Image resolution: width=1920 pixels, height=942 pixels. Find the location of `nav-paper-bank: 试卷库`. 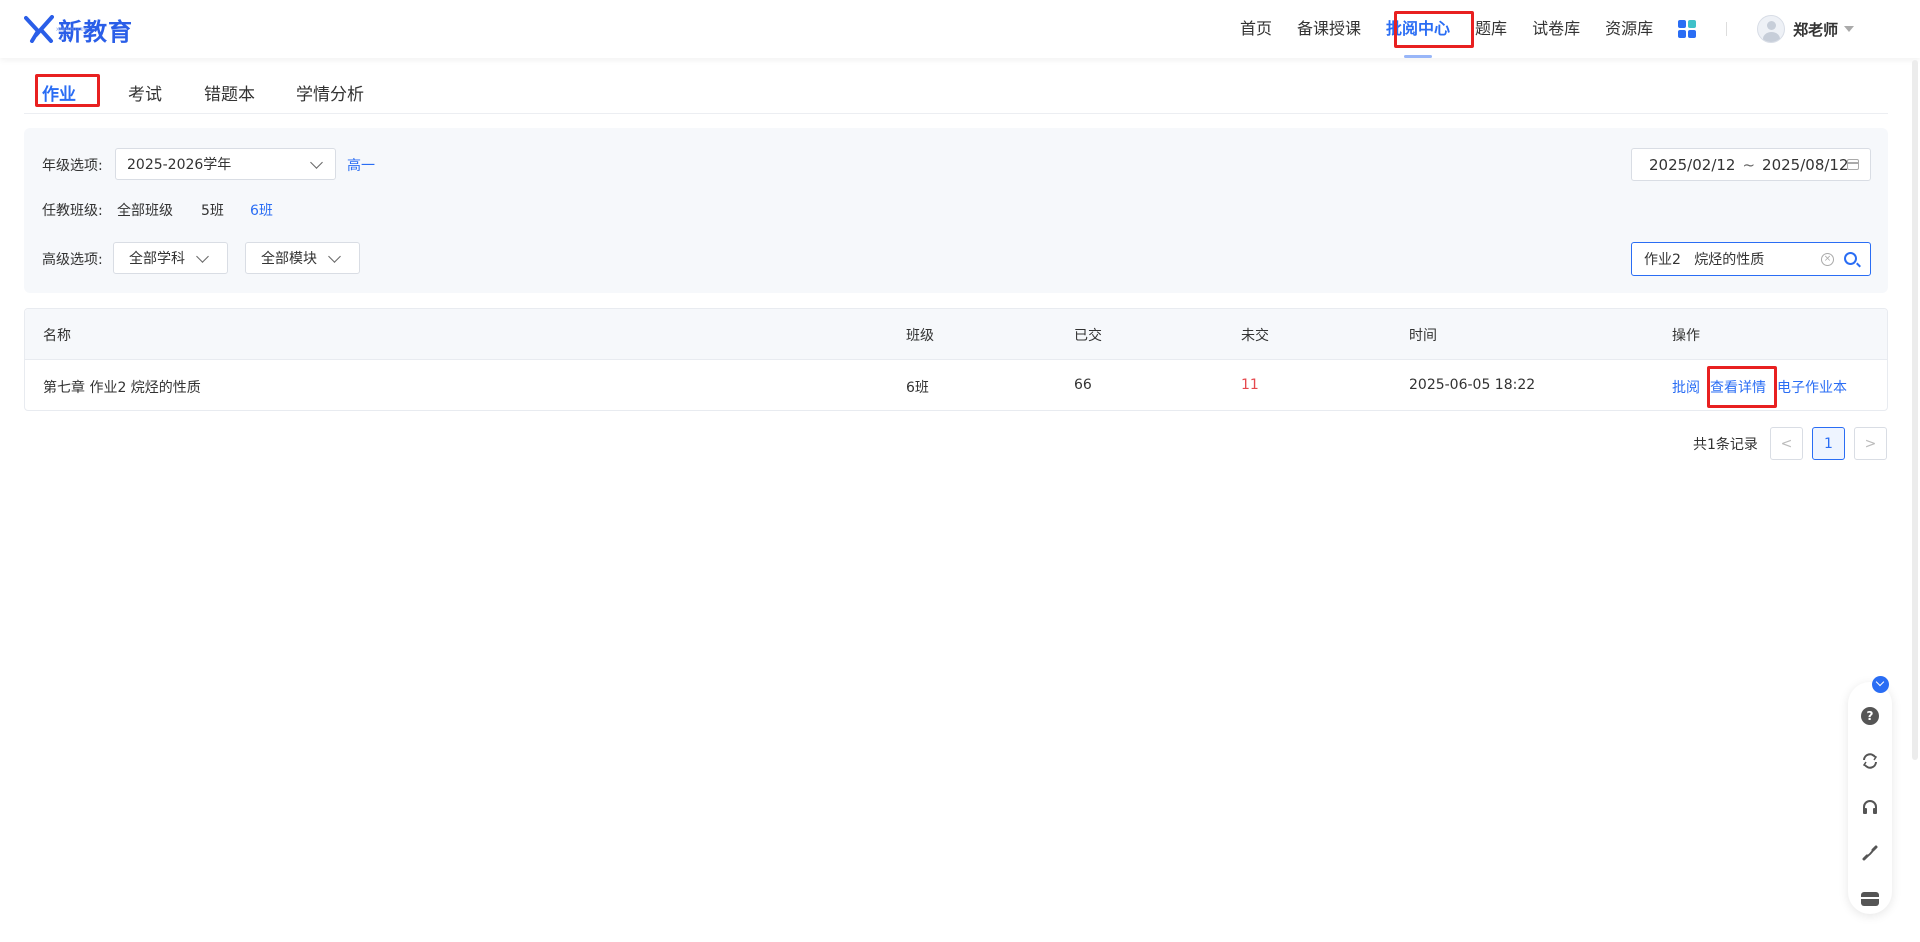

nav-paper-bank: 试卷库 is located at coordinates (1556, 29).